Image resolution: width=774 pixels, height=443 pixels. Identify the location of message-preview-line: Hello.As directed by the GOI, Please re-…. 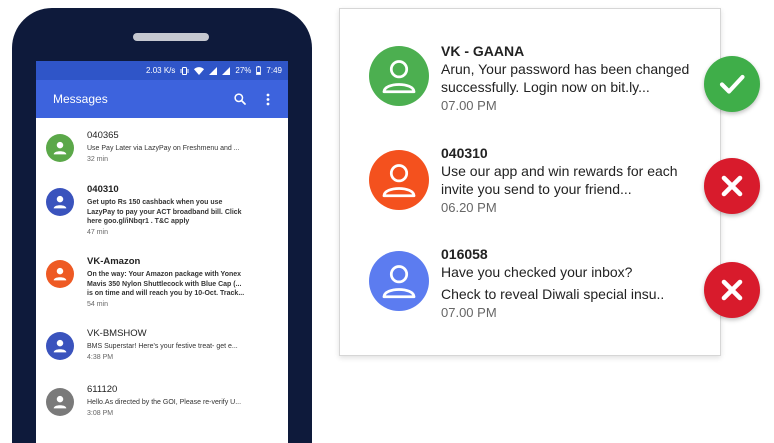
(164, 402).